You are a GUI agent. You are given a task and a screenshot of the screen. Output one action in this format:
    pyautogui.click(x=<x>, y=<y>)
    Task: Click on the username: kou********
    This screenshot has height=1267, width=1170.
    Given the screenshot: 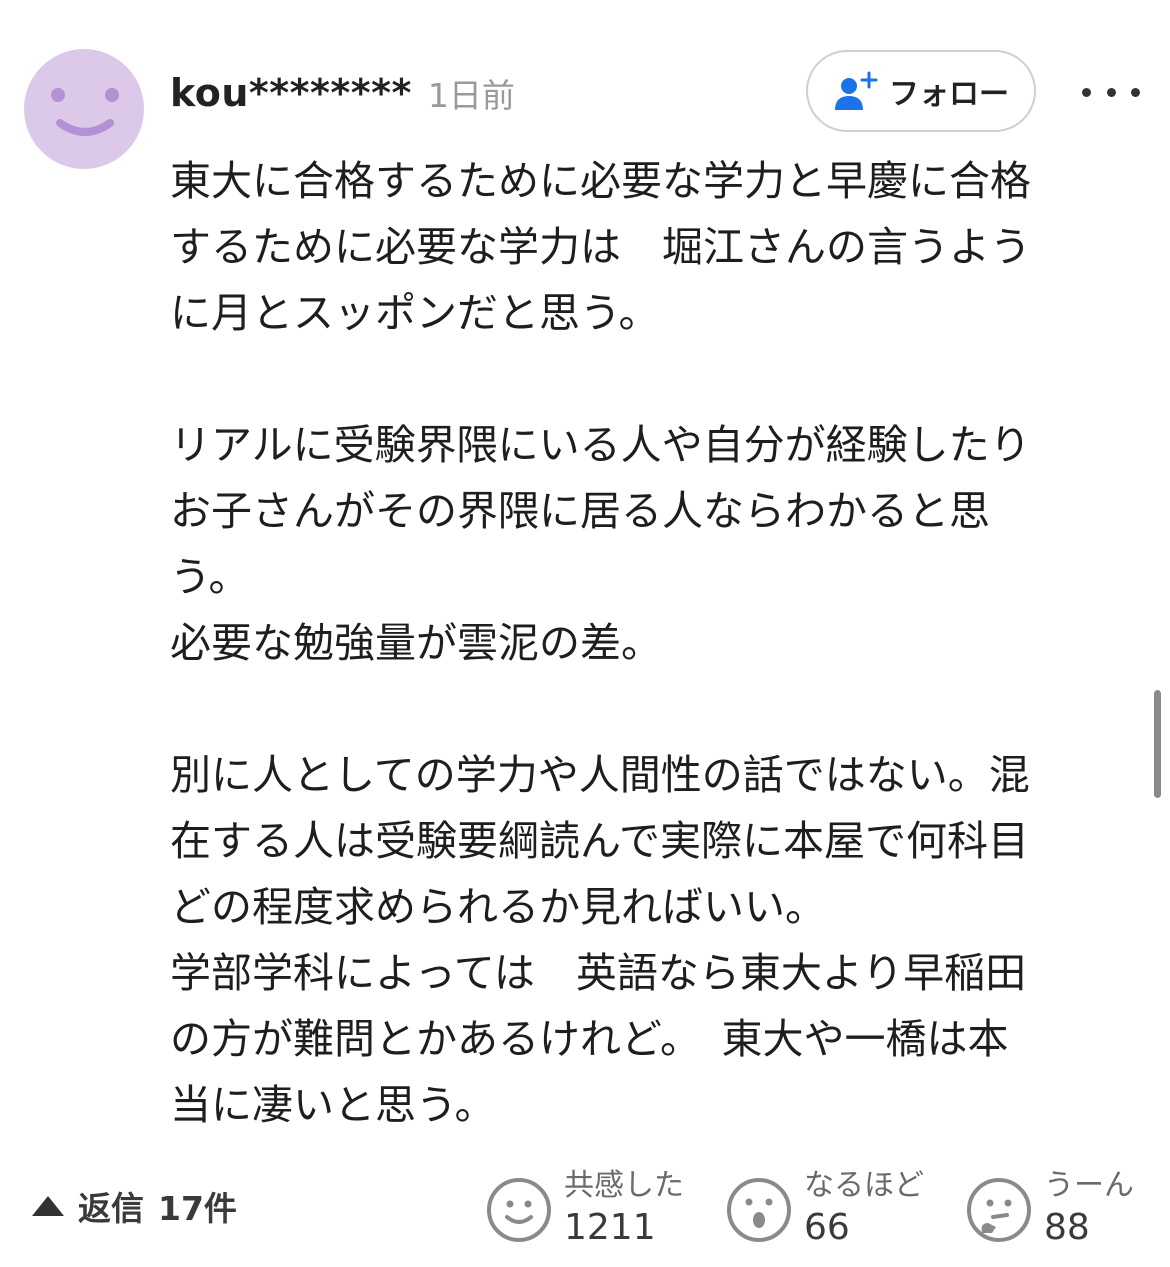 What is the action you would take?
    pyautogui.click(x=291, y=93)
    